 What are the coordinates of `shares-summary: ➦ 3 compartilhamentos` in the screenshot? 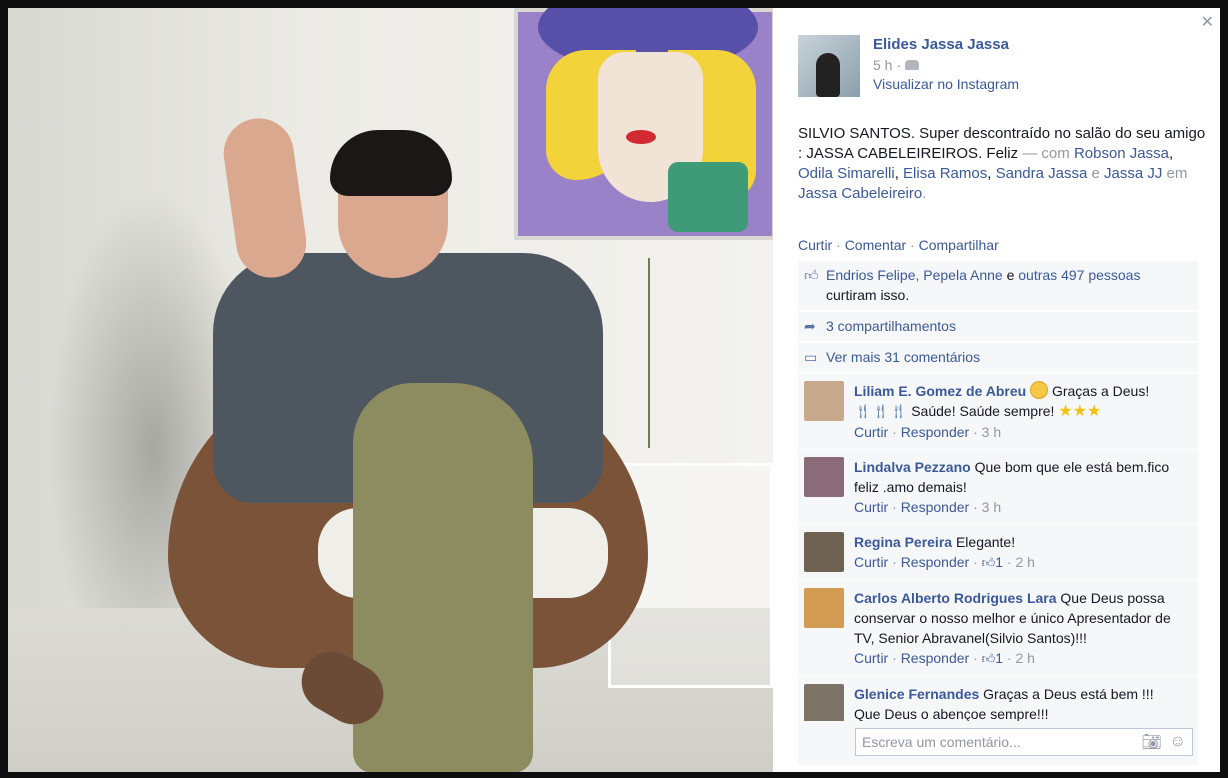 It's located at (998, 327).